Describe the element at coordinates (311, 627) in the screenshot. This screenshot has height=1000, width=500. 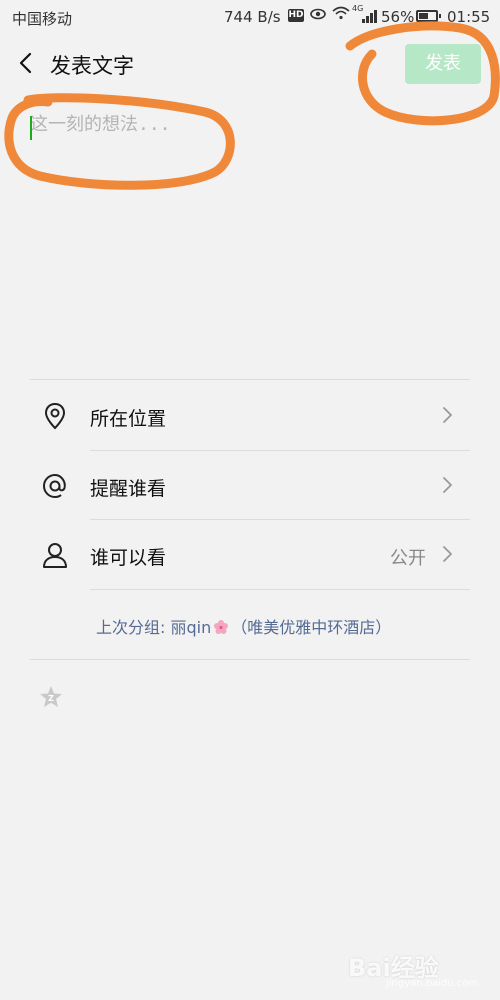
I see `last-group-suffix: （唯美优雅中环酒店）` at that location.